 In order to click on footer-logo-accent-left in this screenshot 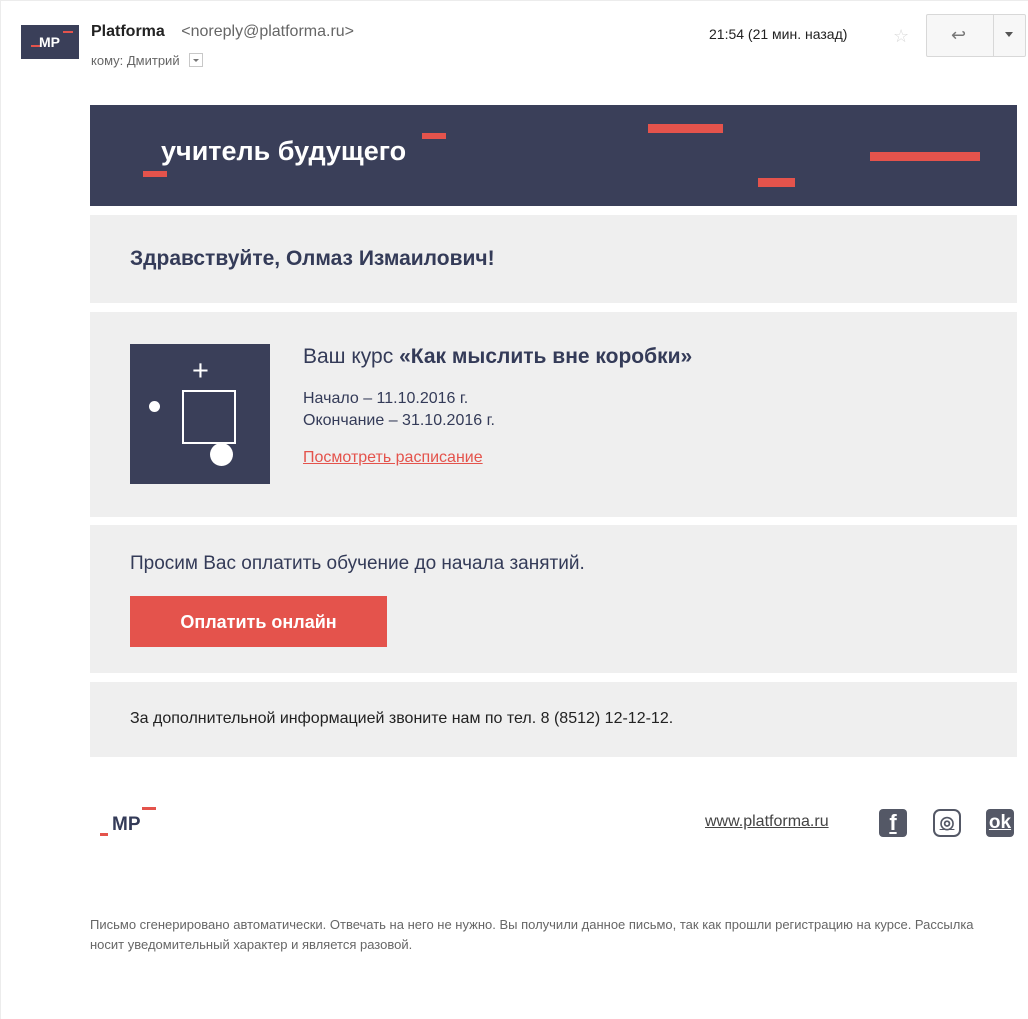, I will do `click(104, 834)`.